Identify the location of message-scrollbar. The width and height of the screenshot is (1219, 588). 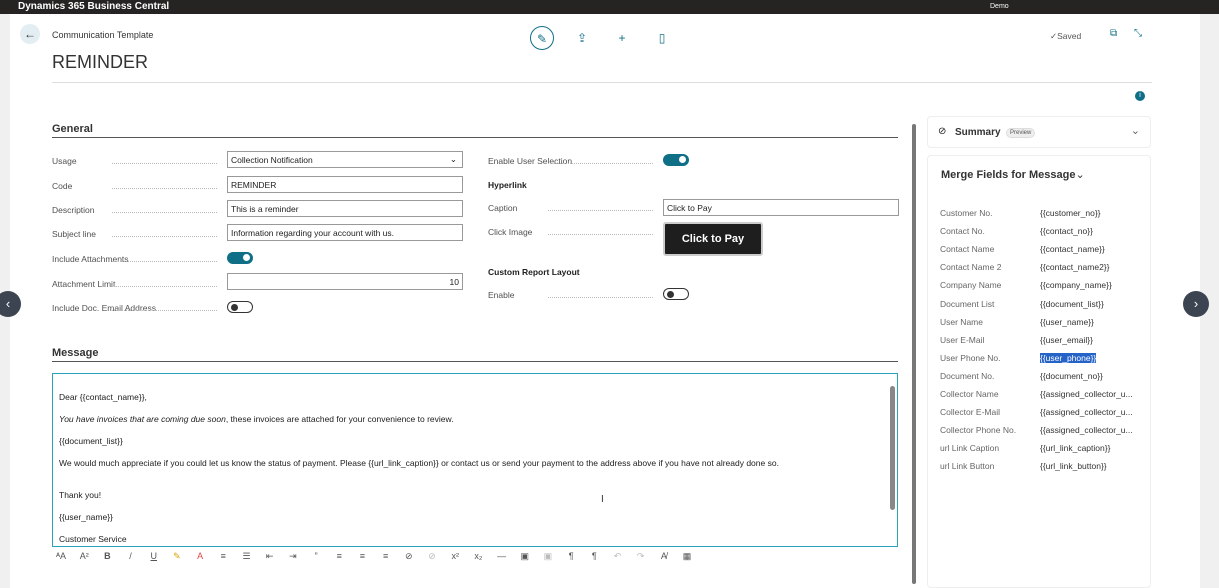
(892, 448).